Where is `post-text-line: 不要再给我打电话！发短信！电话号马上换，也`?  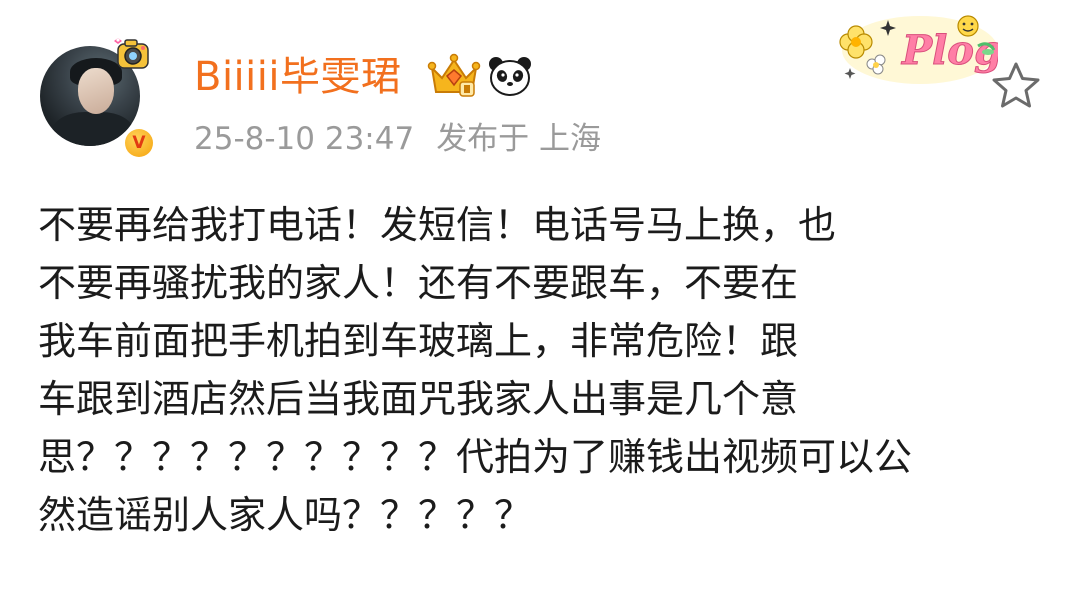 post-text-line: 不要再给我打电话！发短信！电话号马上换，也 is located at coordinates (437, 225).